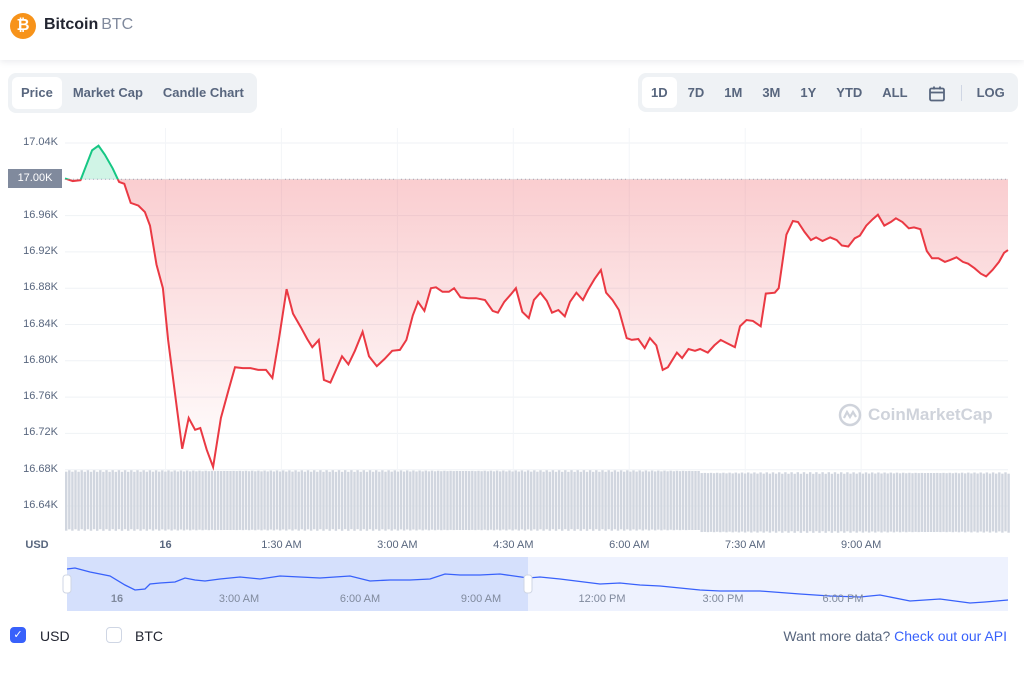 The height and width of the screenshot is (678, 1024). What do you see at coordinates (55, 636) in the screenshot?
I see `usd-label: USD` at bounding box center [55, 636].